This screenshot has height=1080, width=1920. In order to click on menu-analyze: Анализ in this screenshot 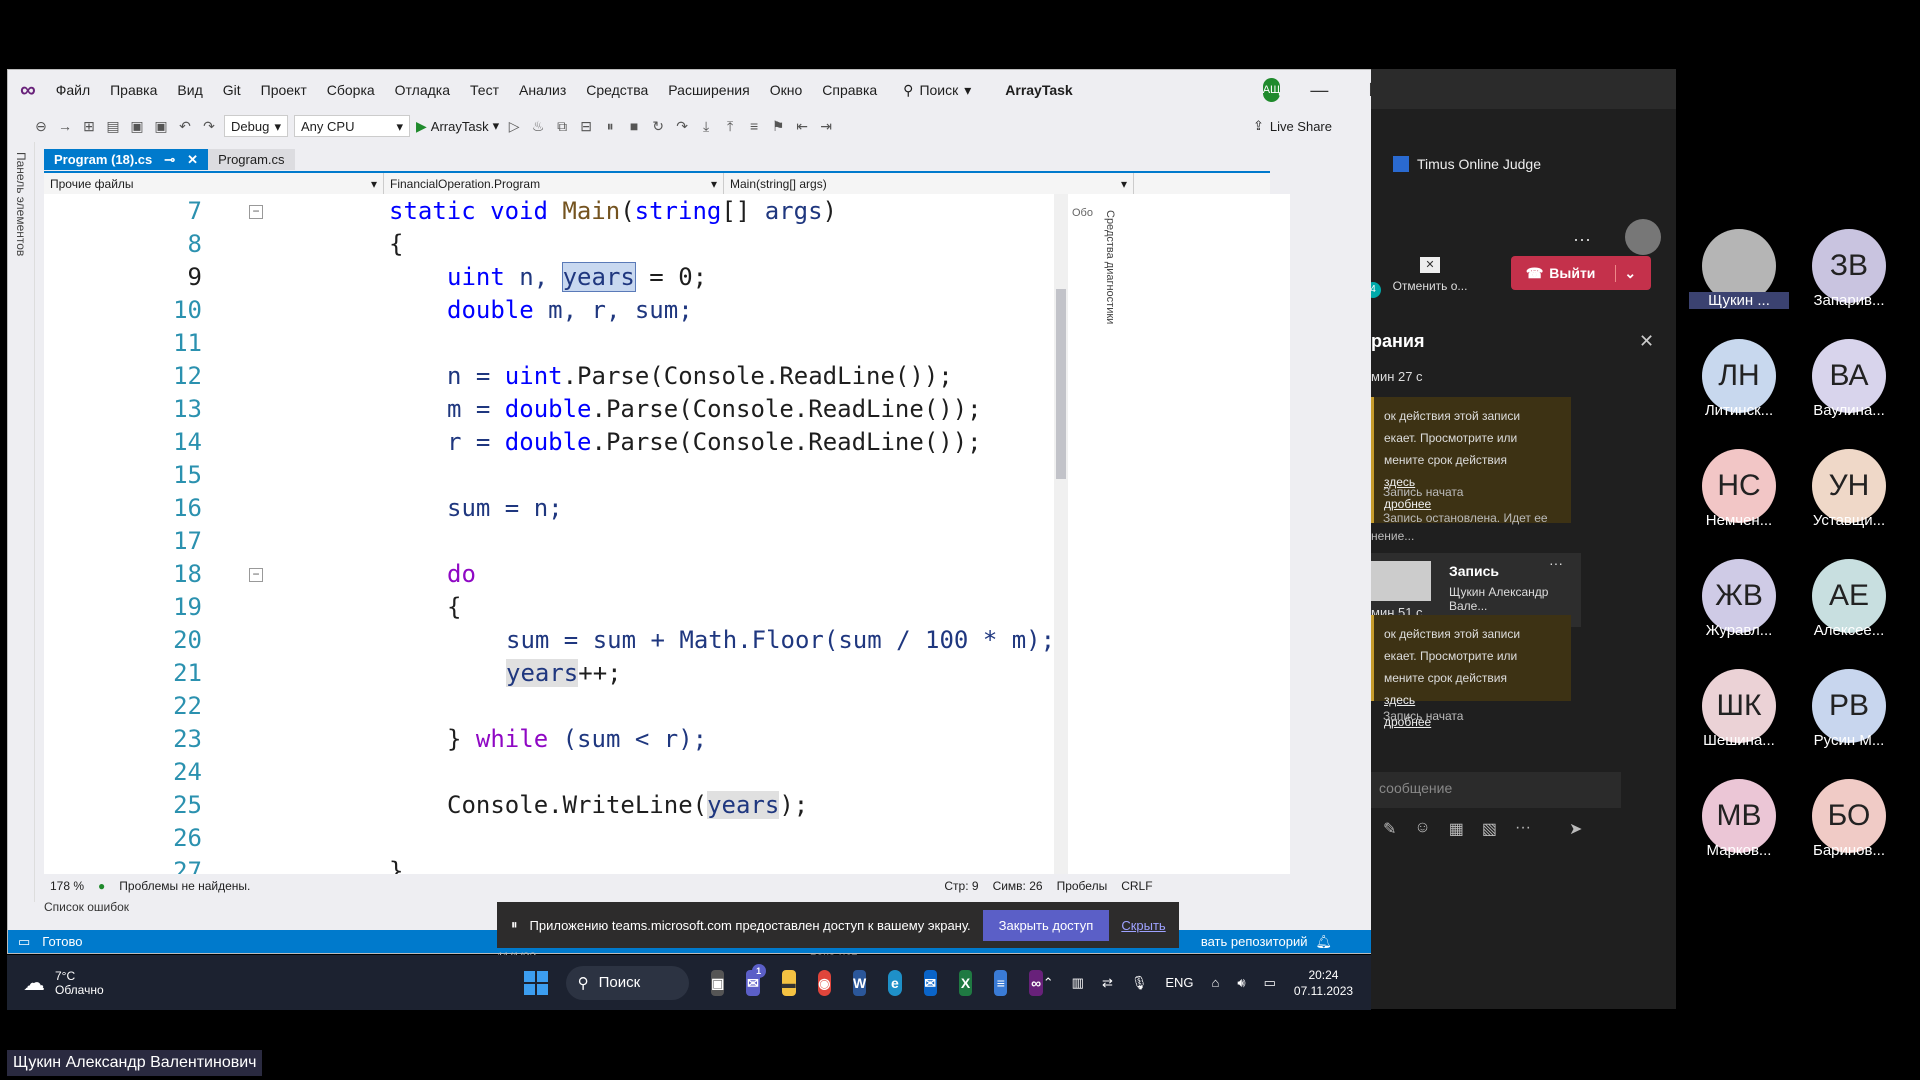, I will do `click(542, 90)`.